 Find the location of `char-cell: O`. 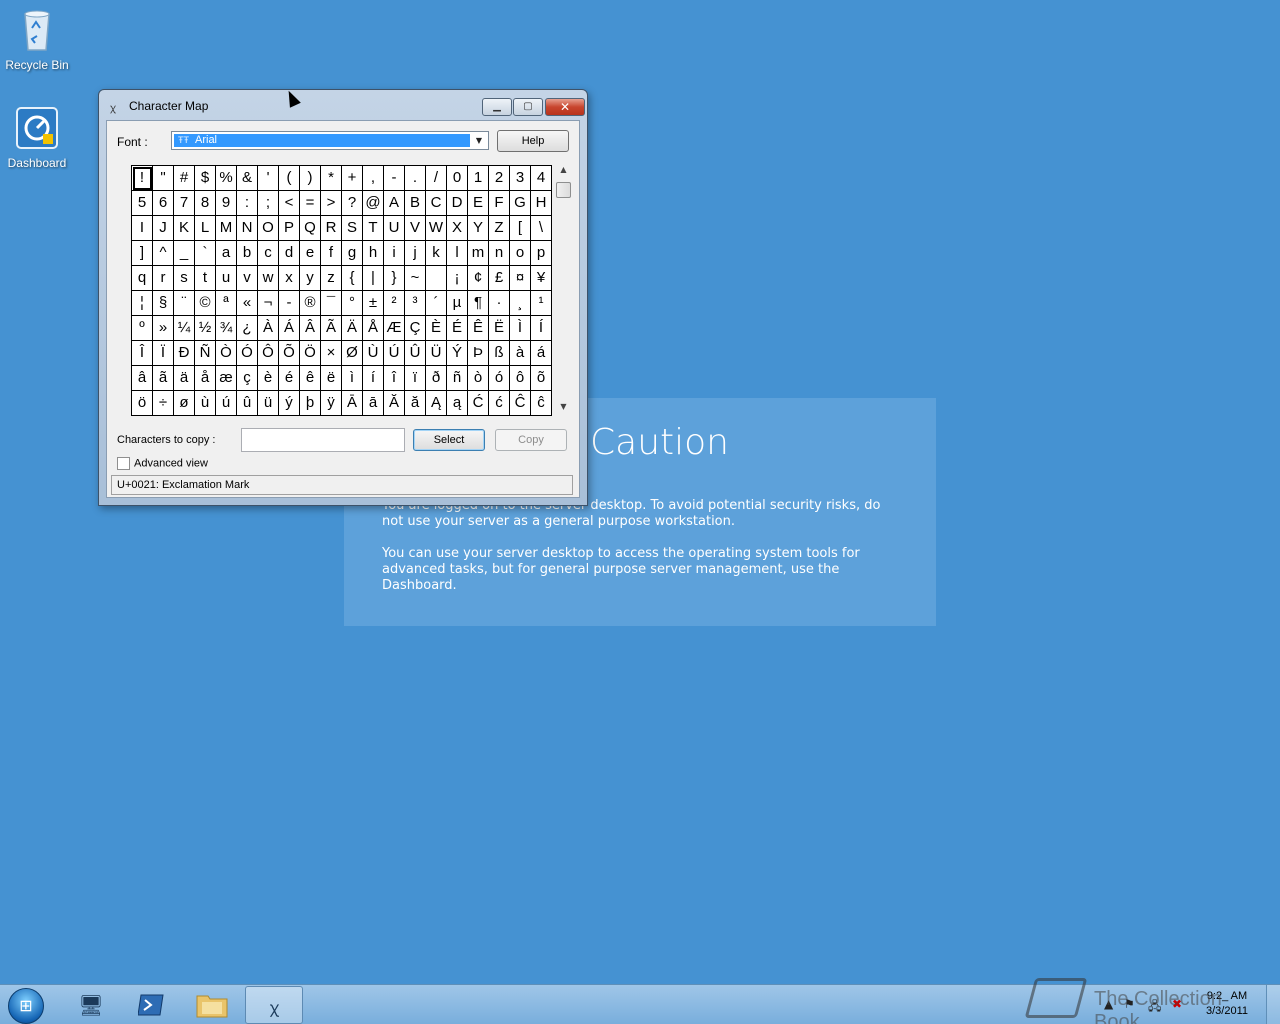

char-cell: O is located at coordinates (268, 228).